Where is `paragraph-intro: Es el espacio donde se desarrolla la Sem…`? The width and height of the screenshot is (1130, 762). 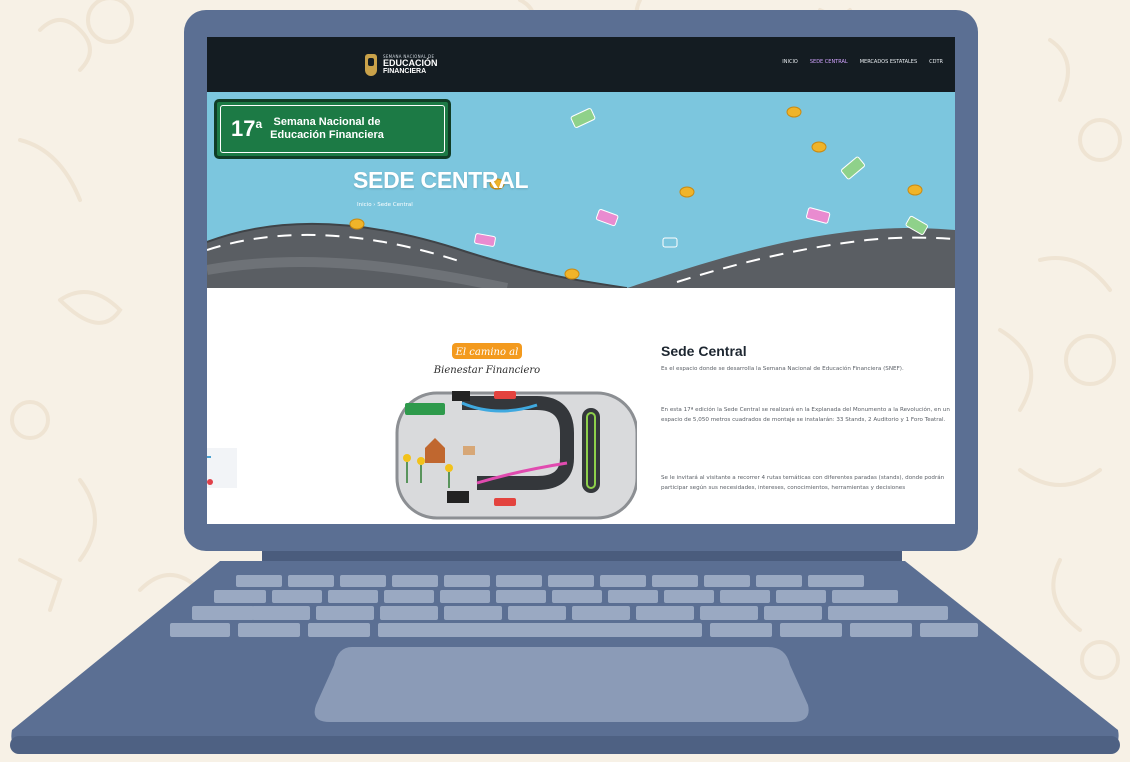
paragraph-intro: Es el espacio donde se desarrolla la Sem… is located at coordinates (782, 369).